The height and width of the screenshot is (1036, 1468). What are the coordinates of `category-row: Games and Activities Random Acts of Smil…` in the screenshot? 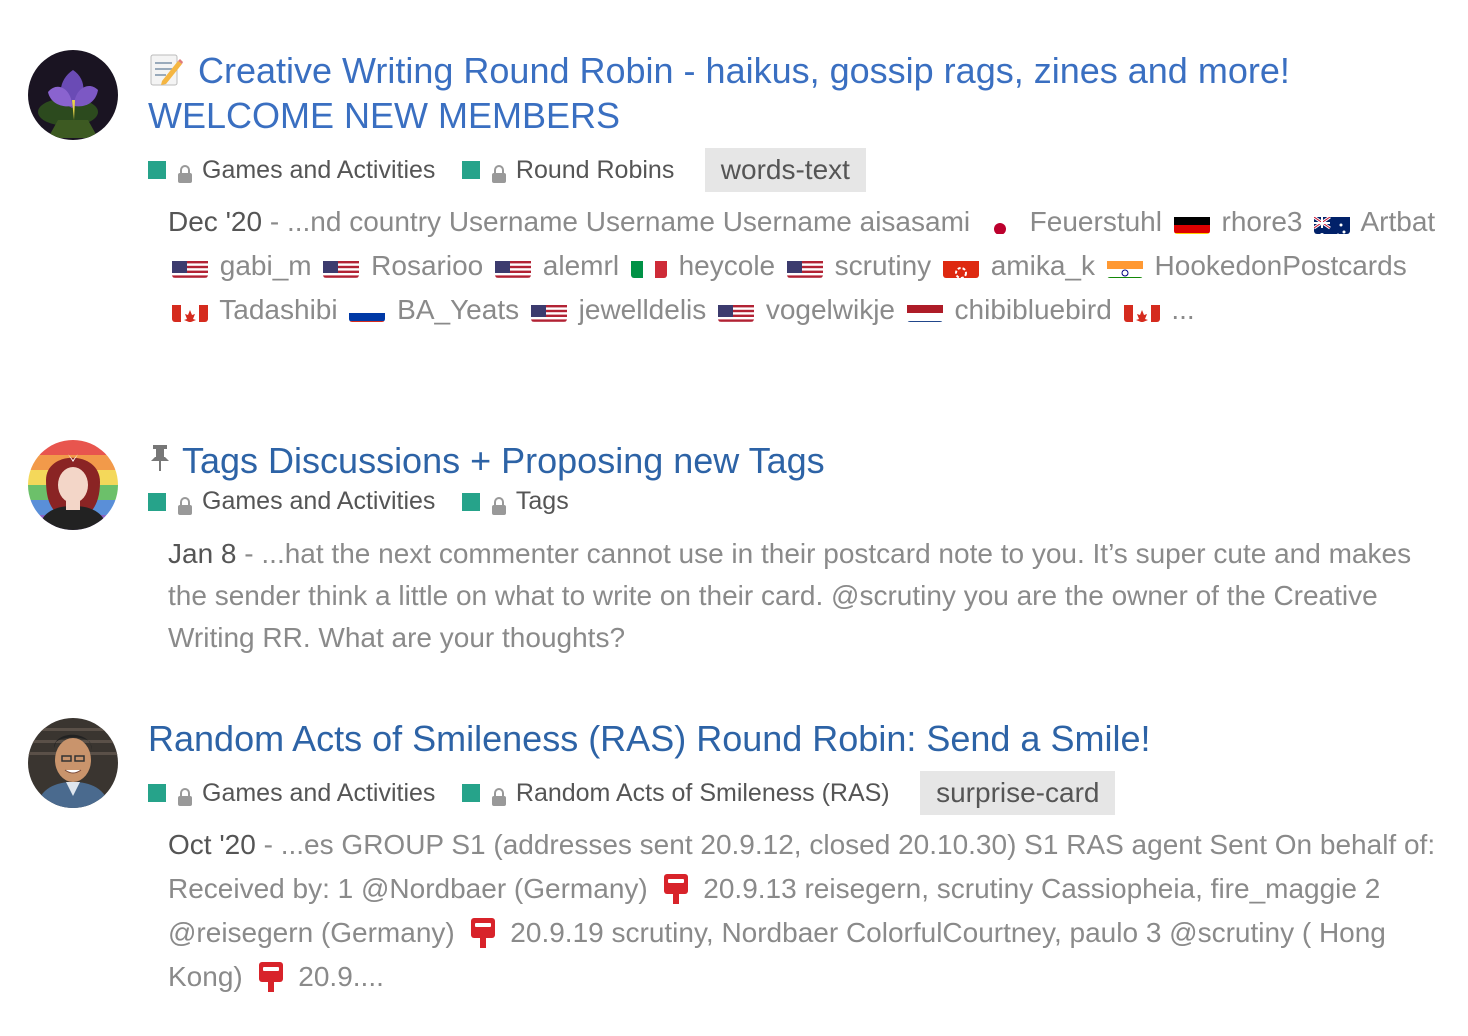 It's located at (796, 793).